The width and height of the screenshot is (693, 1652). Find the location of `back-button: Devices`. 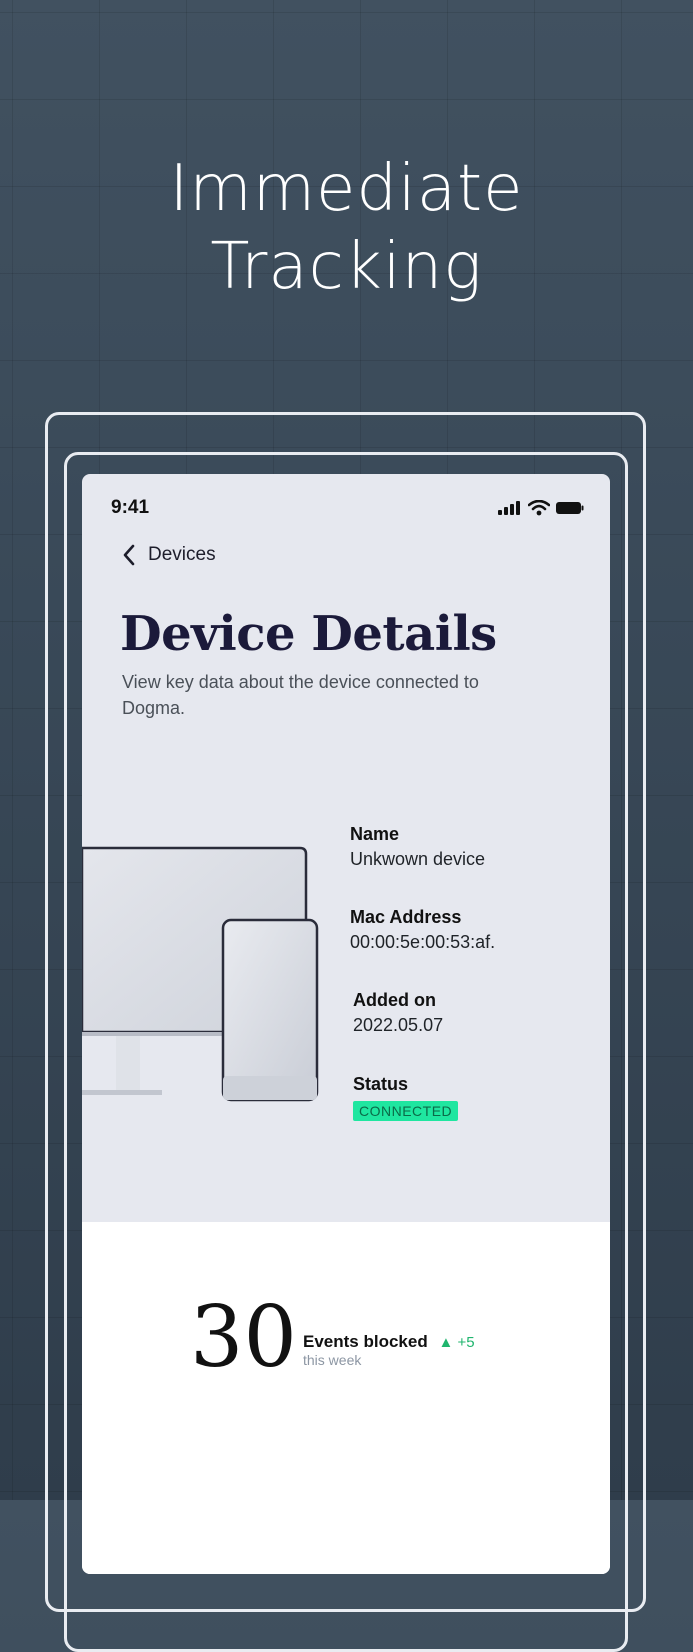

back-button: Devices is located at coordinates (169, 555).